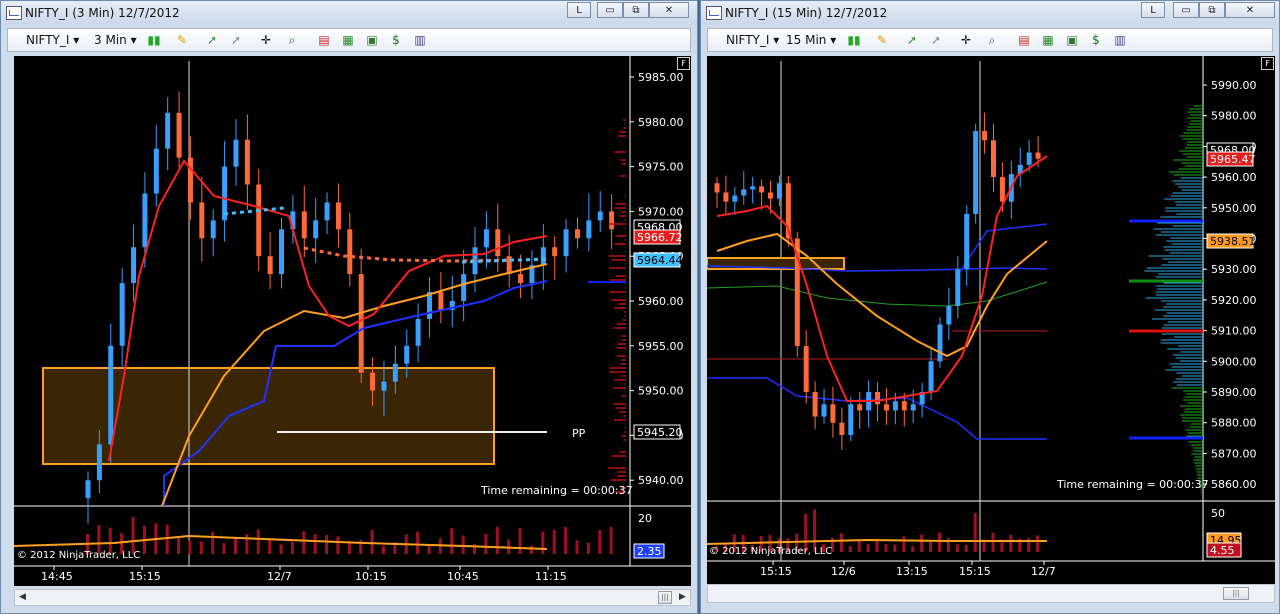 The width and height of the screenshot is (1280, 614). Describe the element at coordinates (877, 408) in the screenshot. I see `lower-band-line` at that location.